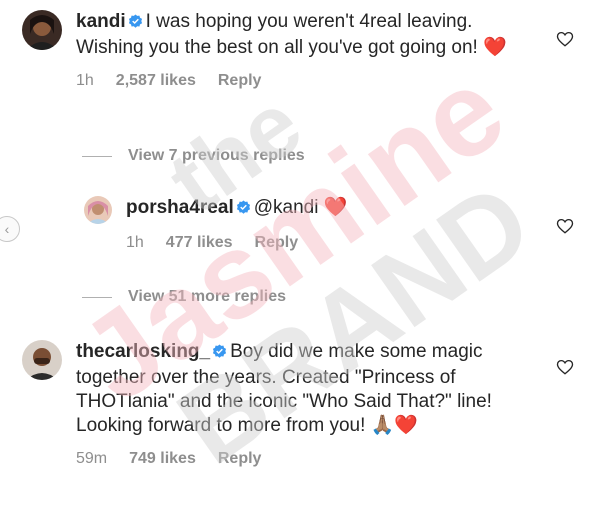 Image resolution: width=595 pixels, height=514 pixels. What do you see at coordinates (335, 207) in the screenshot?
I see `comment-emoji: ❤️` at bounding box center [335, 207].